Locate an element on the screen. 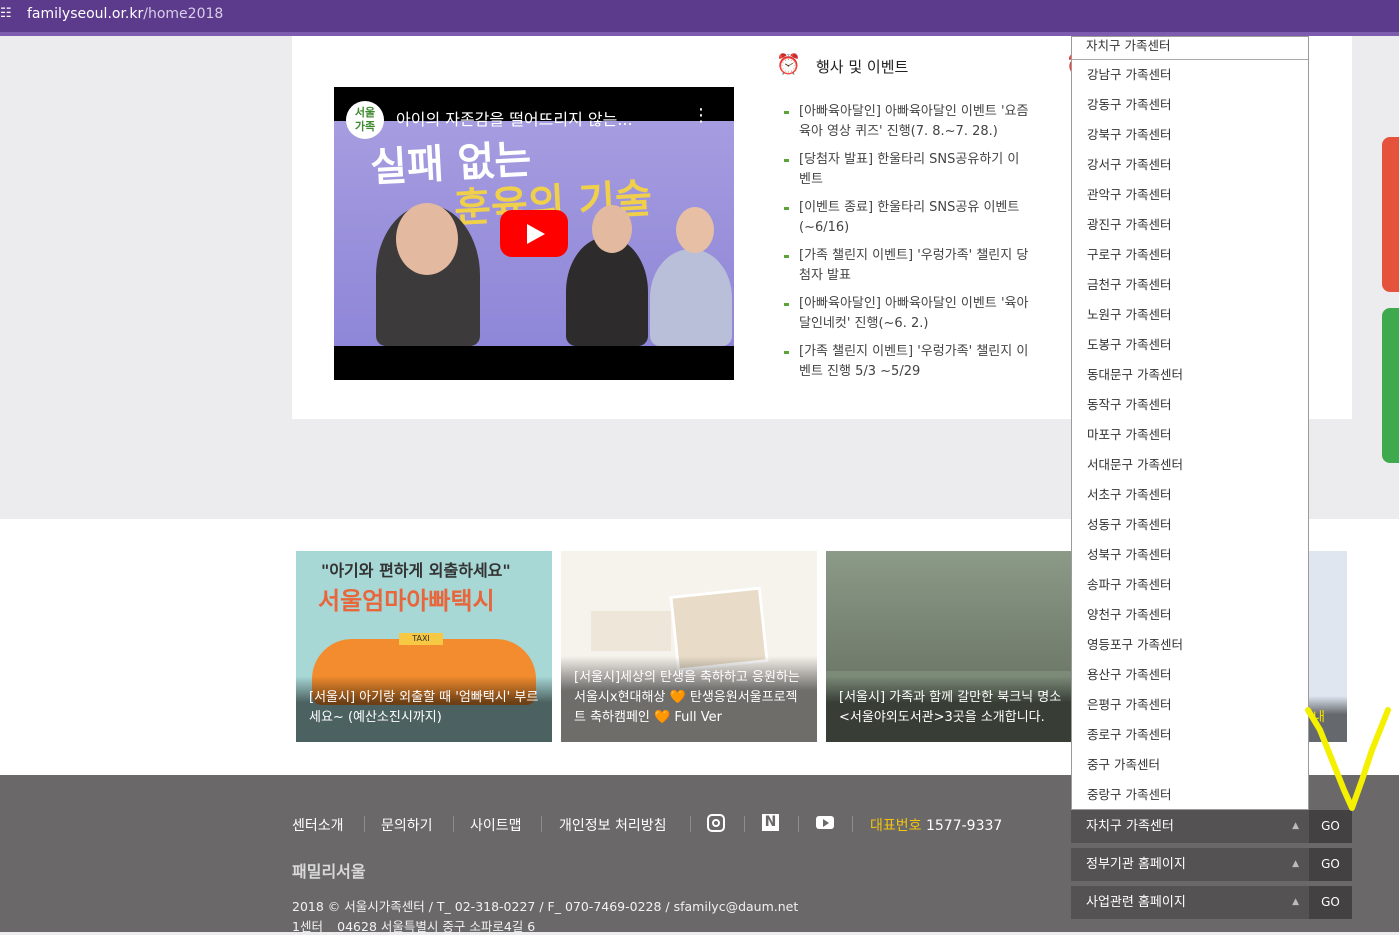  dropdown-option: 중랑구 가족센터 is located at coordinates (1129, 793).